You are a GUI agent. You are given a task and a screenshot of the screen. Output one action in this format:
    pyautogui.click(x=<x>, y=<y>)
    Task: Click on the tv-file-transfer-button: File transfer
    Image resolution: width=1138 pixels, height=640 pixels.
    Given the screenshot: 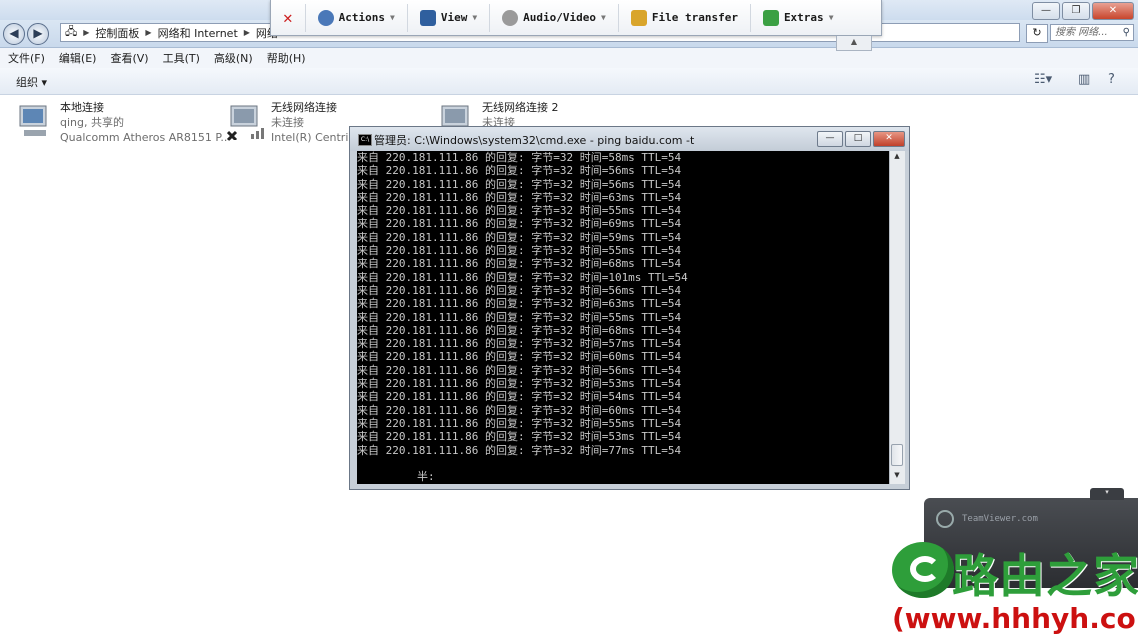 What is the action you would take?
    pyautogui.click(x=685, y=17)
    